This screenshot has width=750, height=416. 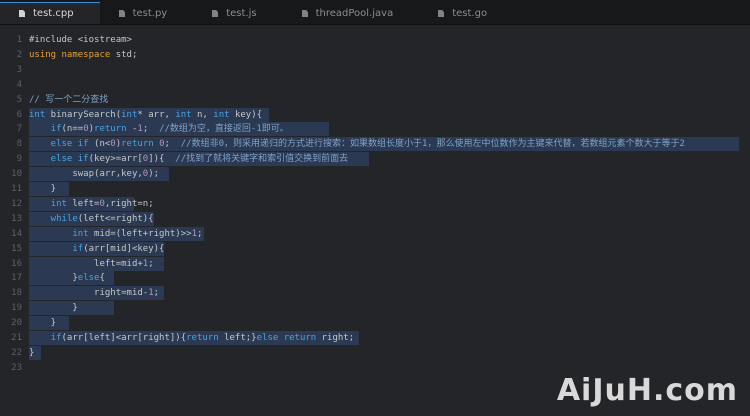 I want to click on code-token: else, so click(x=267, y=338).